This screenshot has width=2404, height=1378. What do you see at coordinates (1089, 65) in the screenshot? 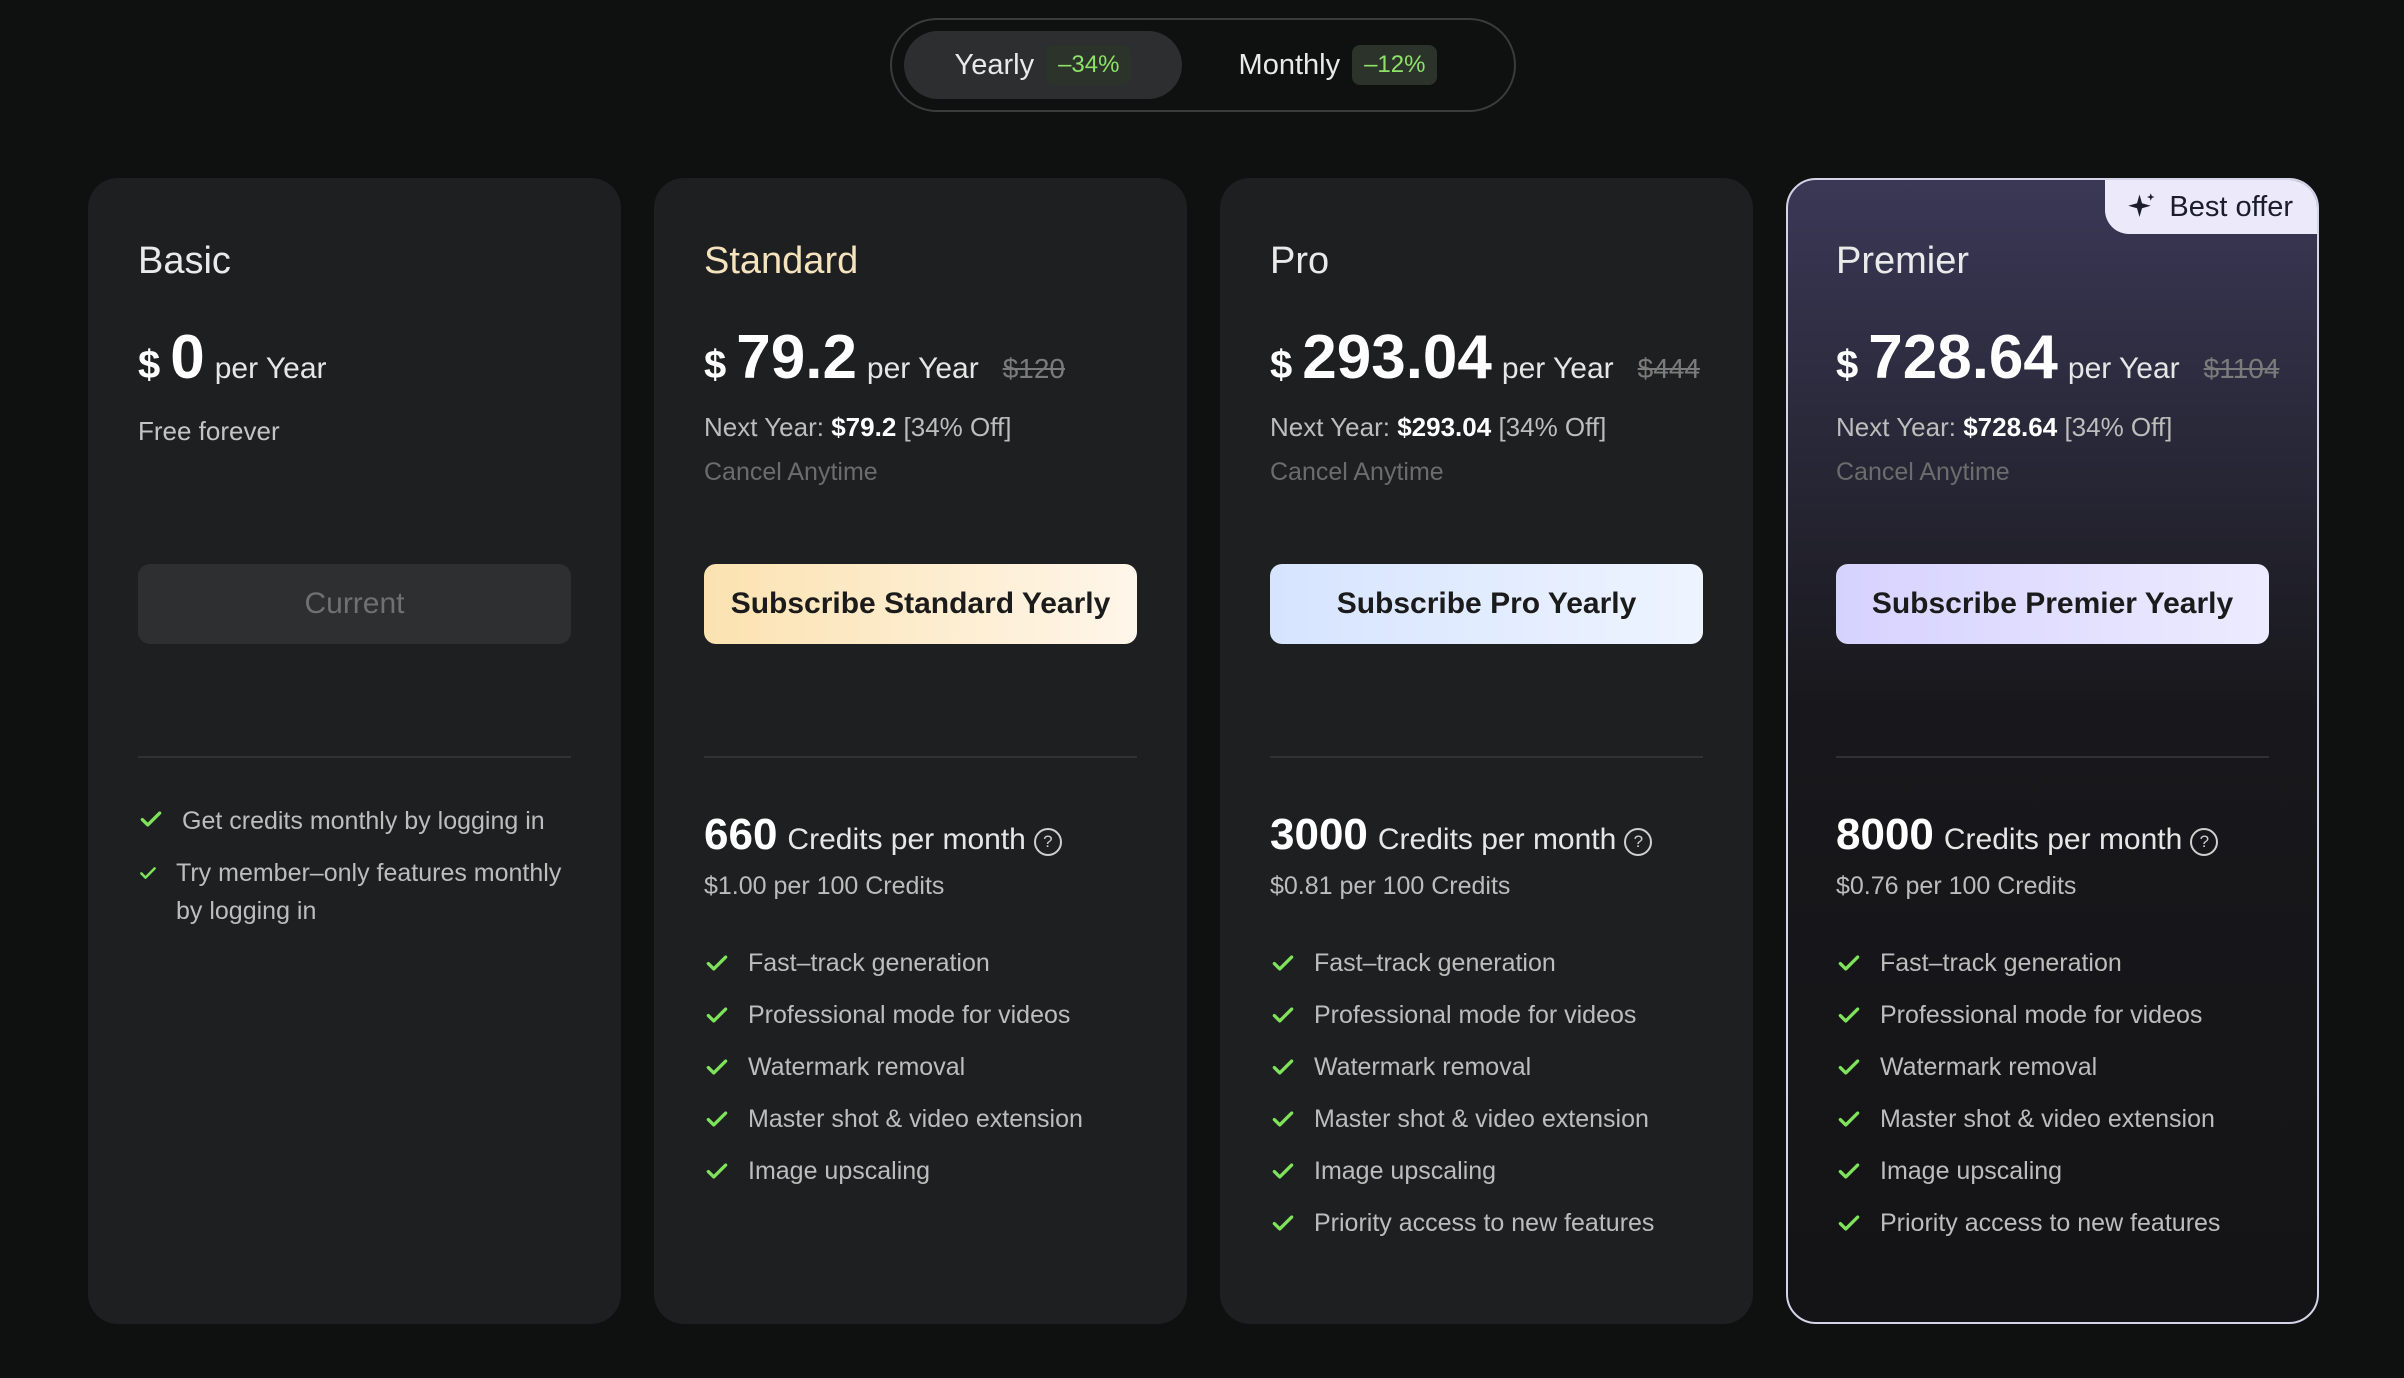
I see `yearly-discount-badge: –34%` at bounding box center [1089, 65].